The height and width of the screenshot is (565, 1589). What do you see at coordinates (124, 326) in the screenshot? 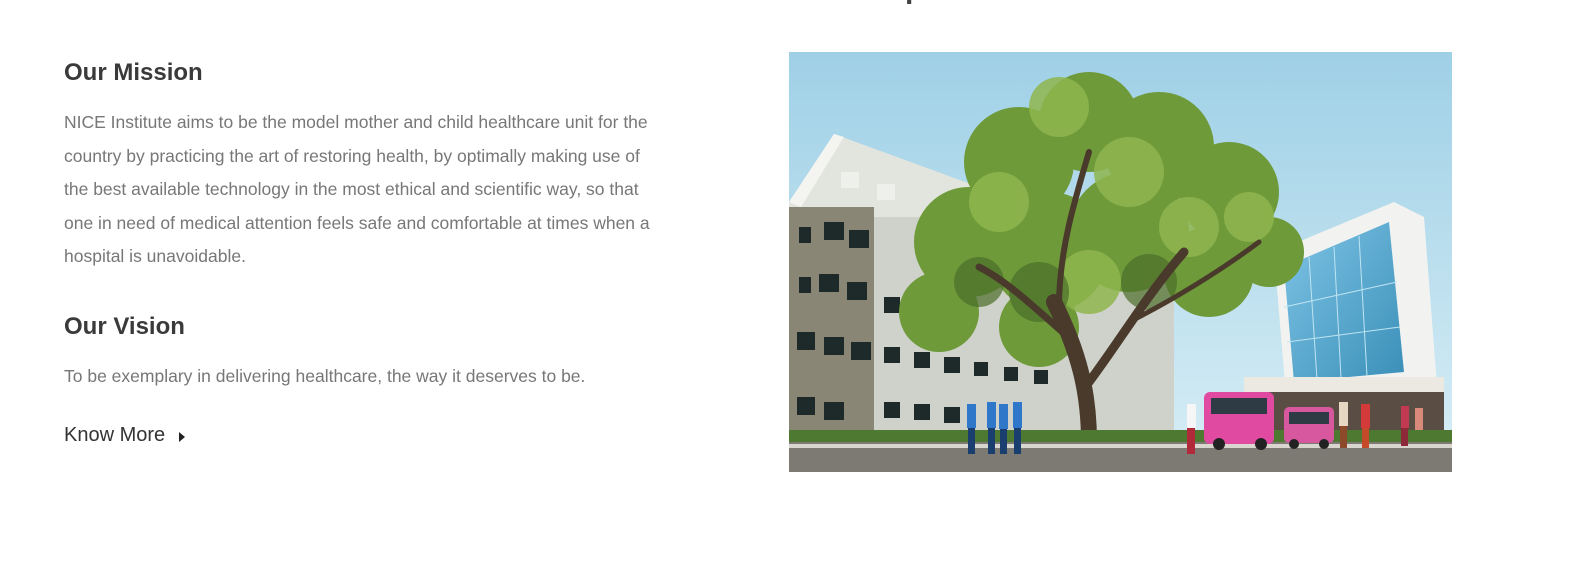
I see `vision-title: Our Vision` at bounding box center [124, 326].